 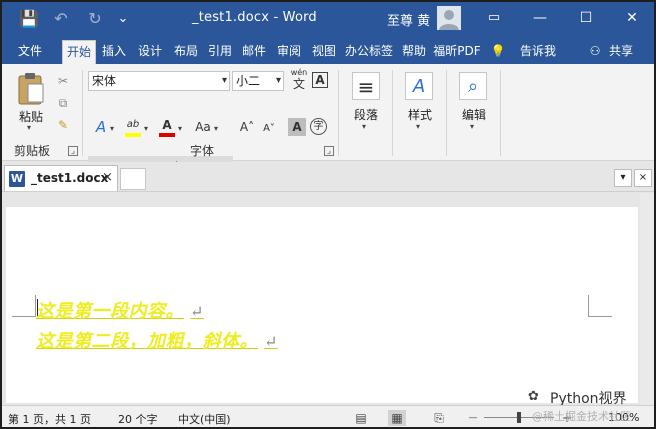 I want to click on tab-view: 视图, so click(x=324, y=52).